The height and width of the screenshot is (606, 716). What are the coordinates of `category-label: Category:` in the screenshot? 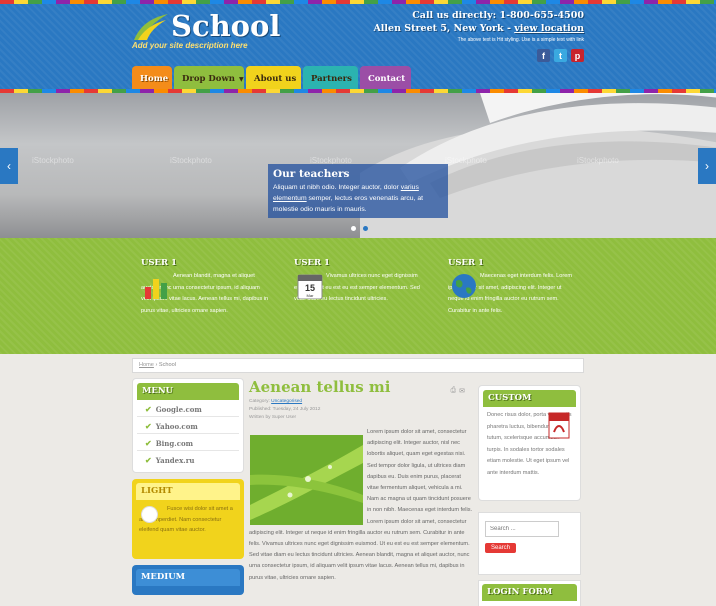 It's located at (260, 401).